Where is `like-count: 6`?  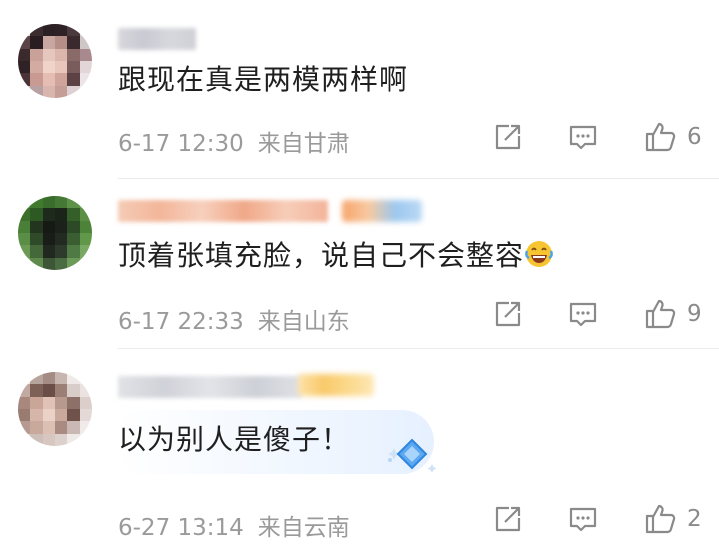 like-count: 6 is located at coordinates (694, 137).